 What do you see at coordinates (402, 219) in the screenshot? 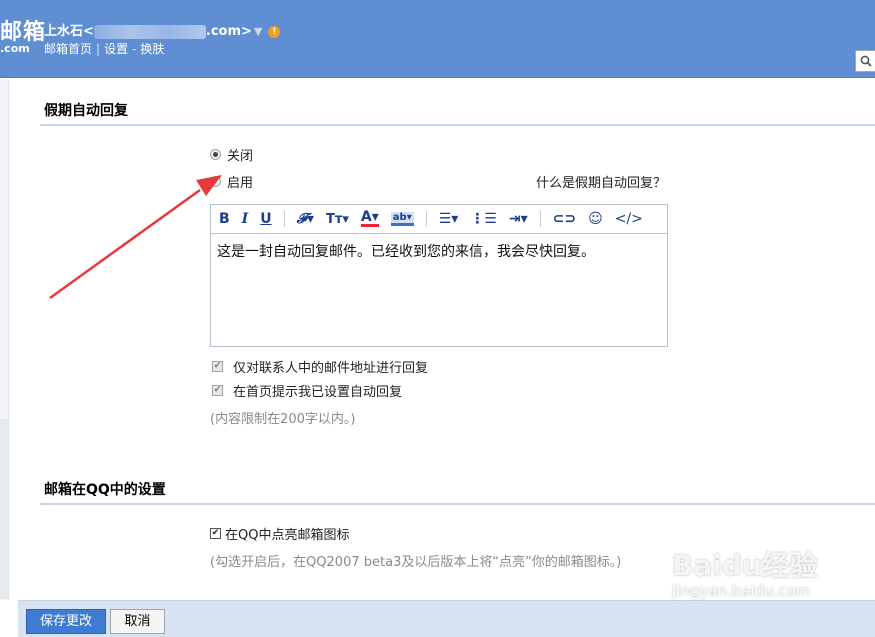
I see `background-color-icon: ab▾` at bounding box center [402, 219].